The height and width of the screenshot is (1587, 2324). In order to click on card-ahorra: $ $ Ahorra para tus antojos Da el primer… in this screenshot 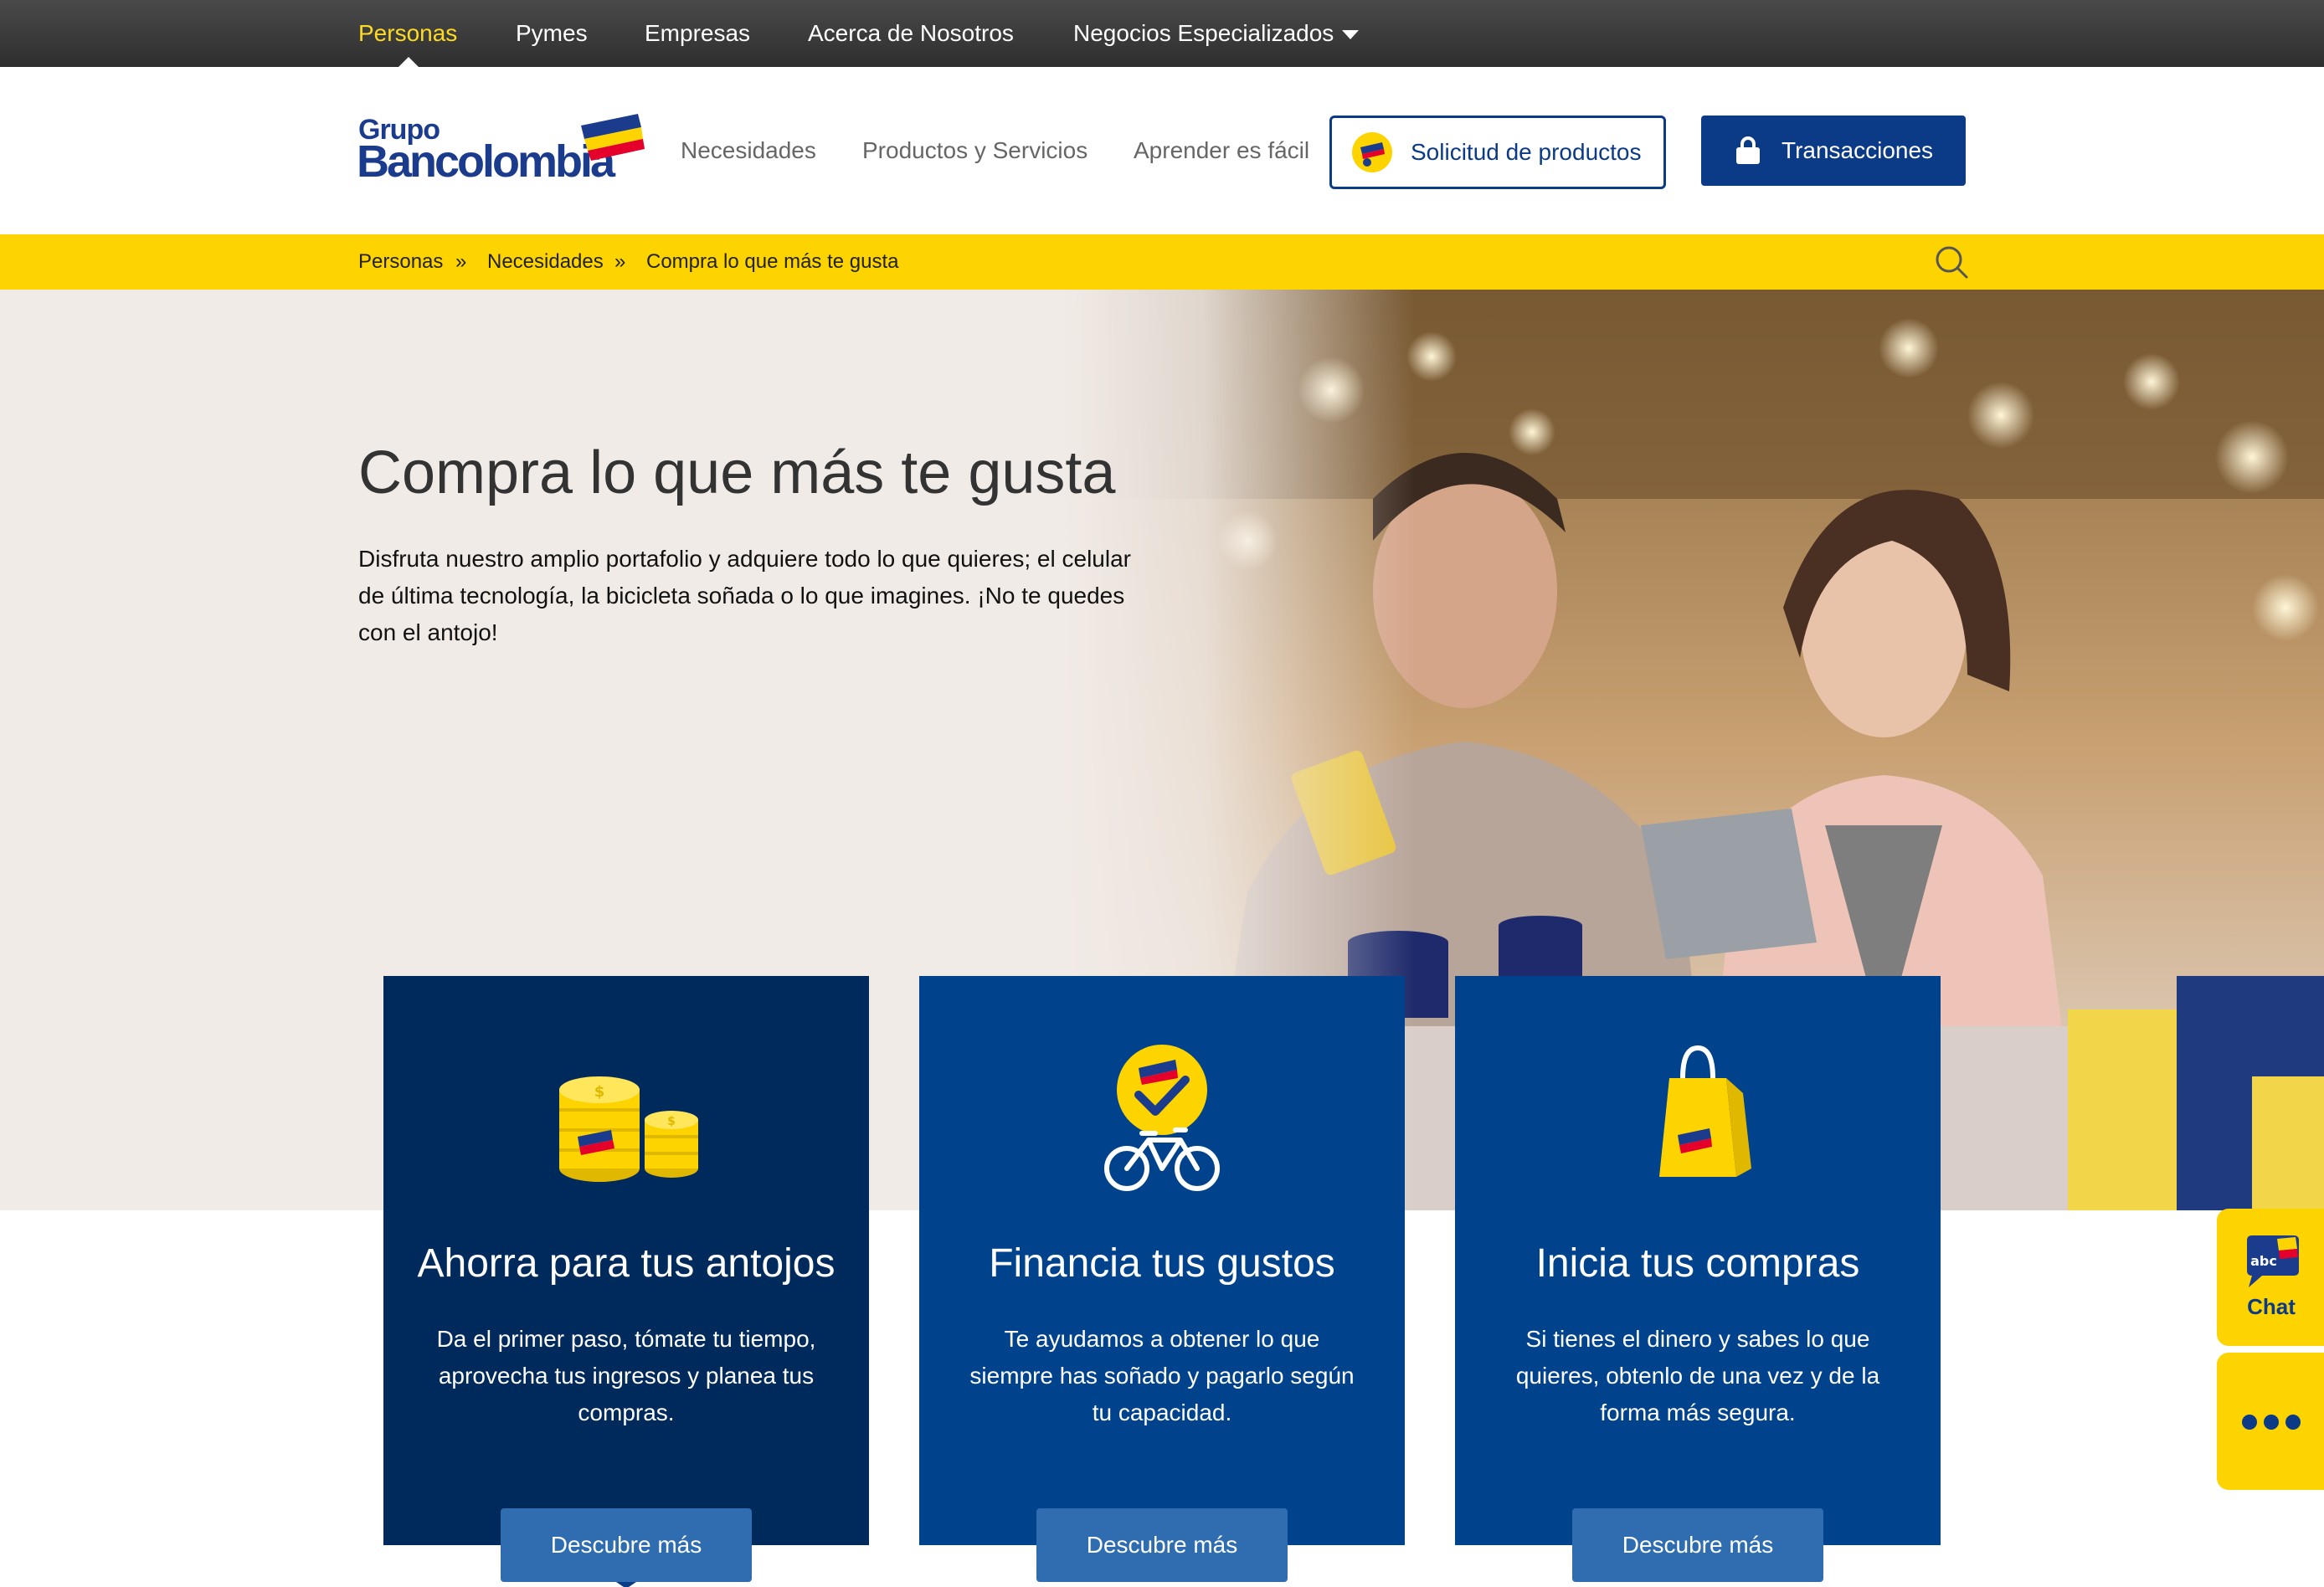, I will do `click(626, 1261)`.